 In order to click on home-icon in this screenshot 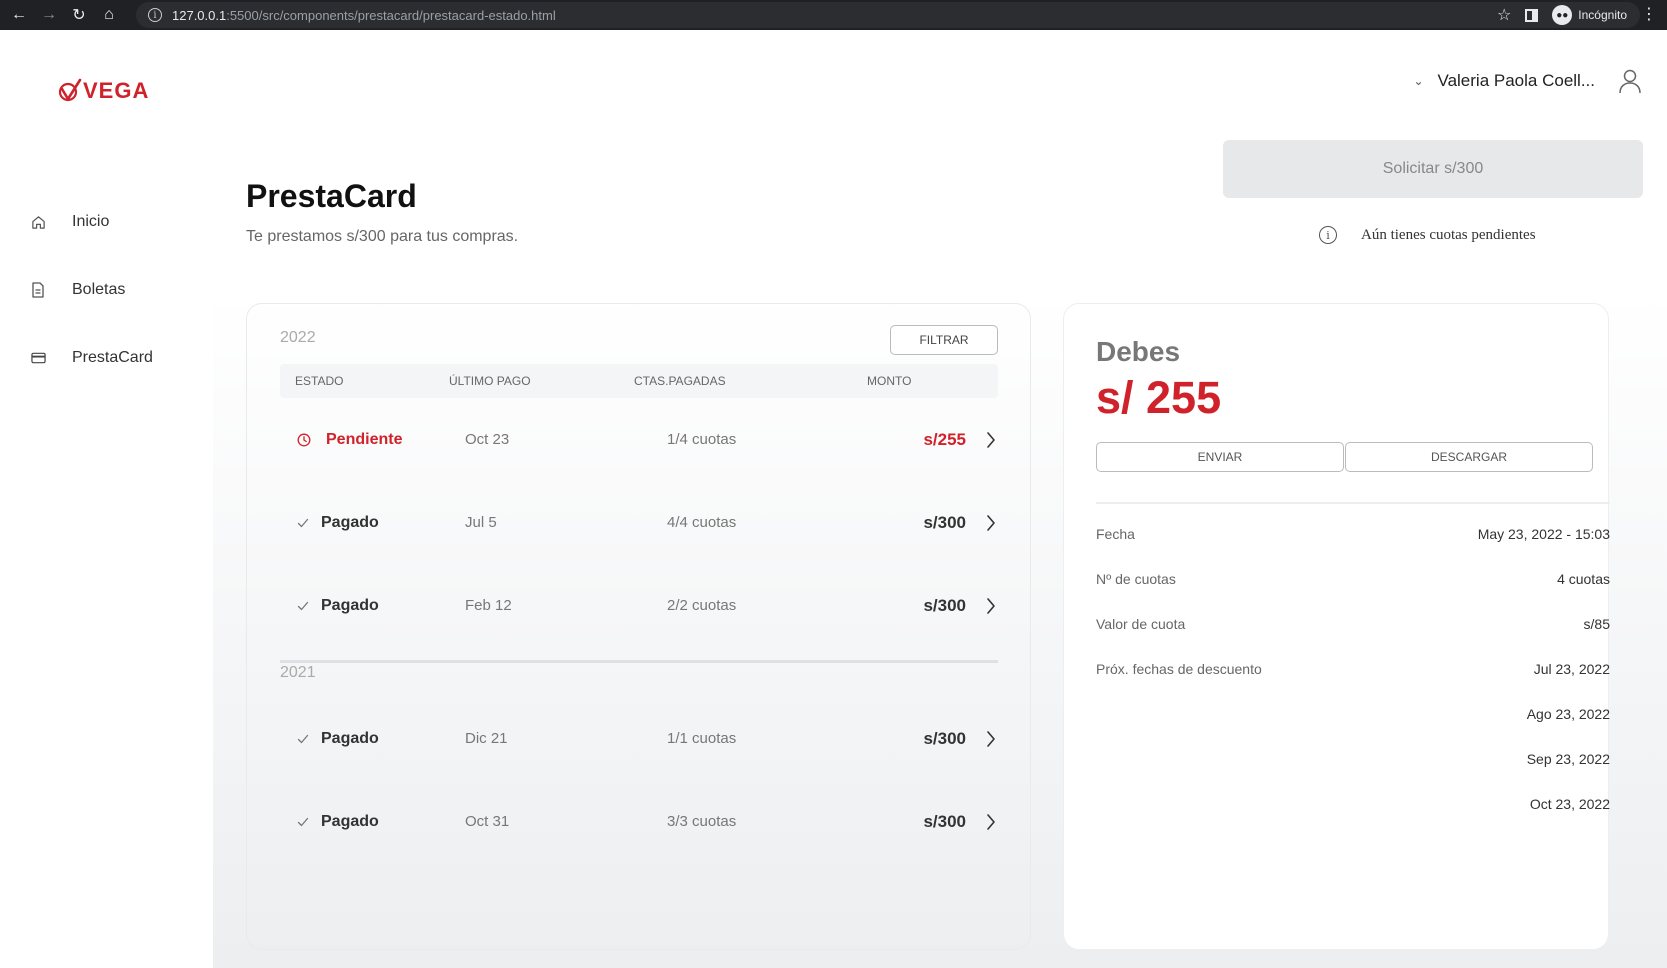, I will do `click(38, 222)`.